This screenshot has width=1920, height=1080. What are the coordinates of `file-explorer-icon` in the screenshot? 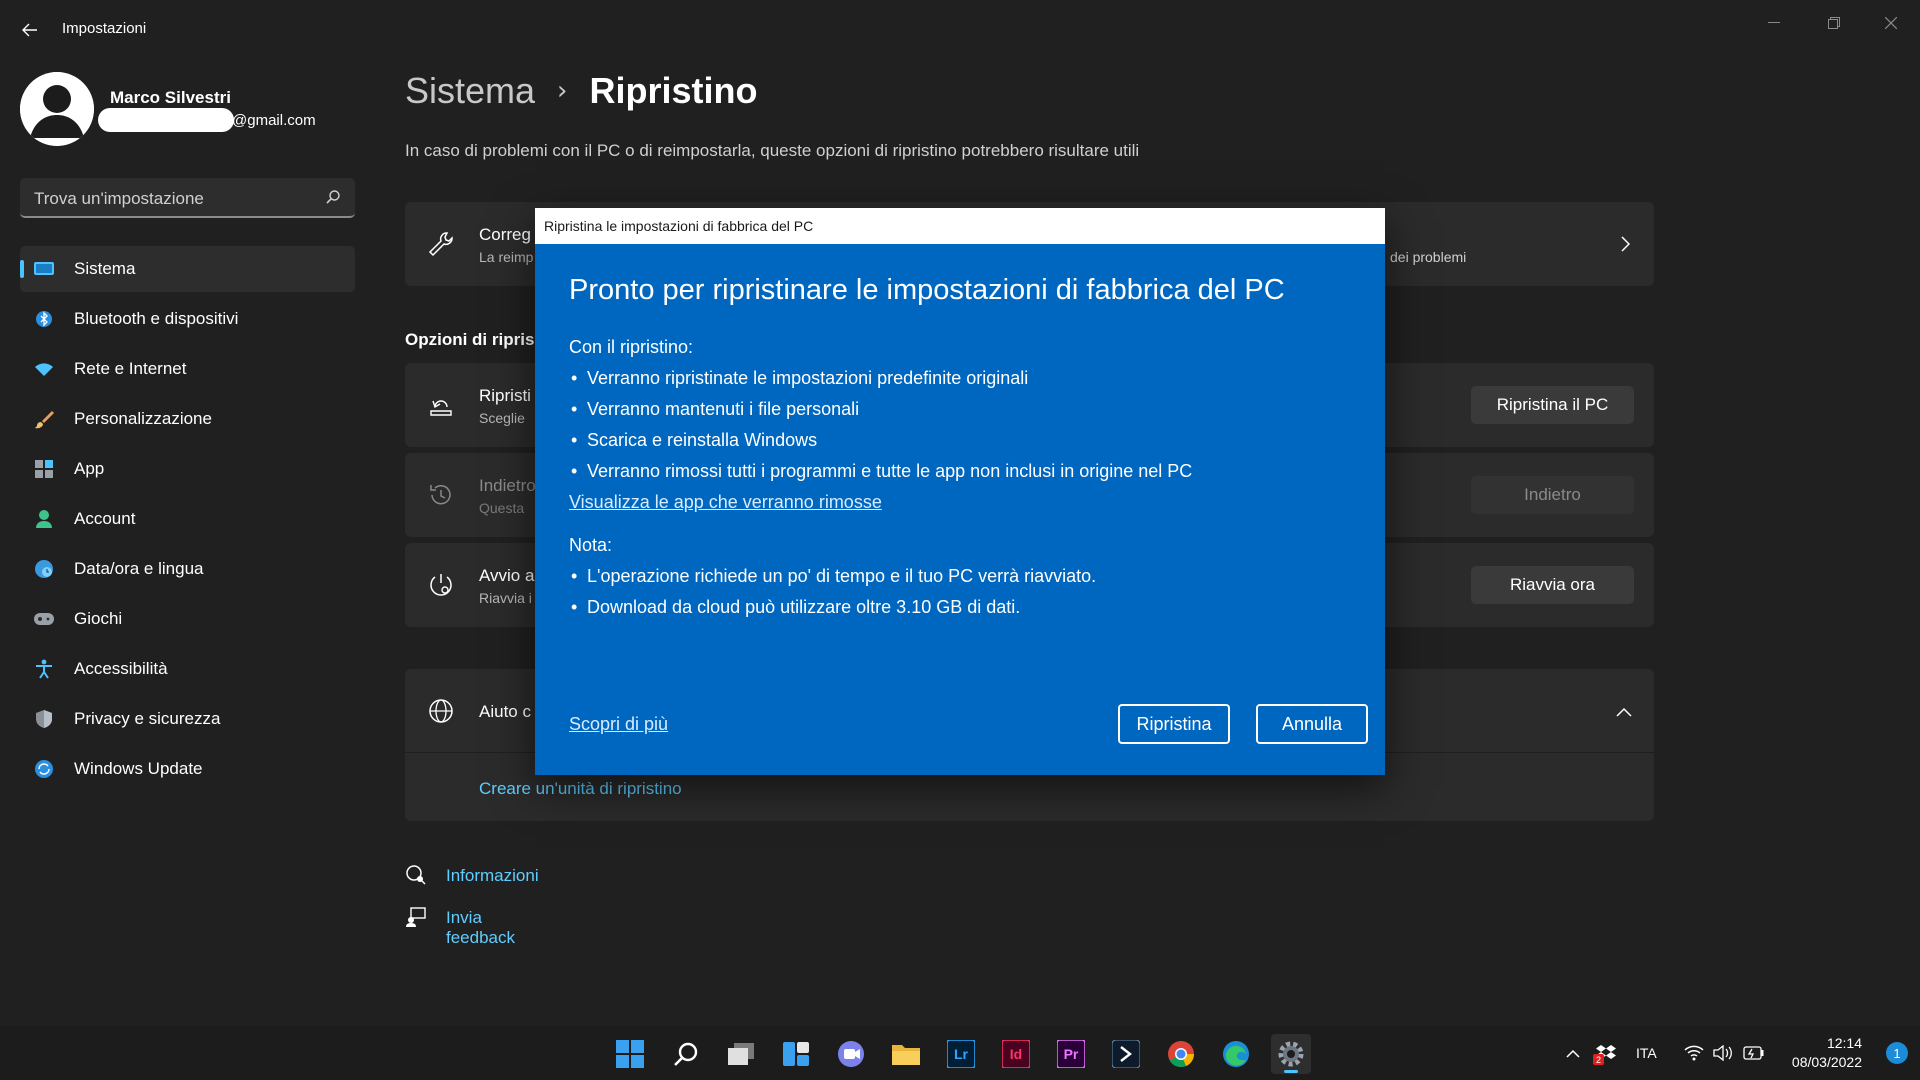 It's located at (906, 1054).